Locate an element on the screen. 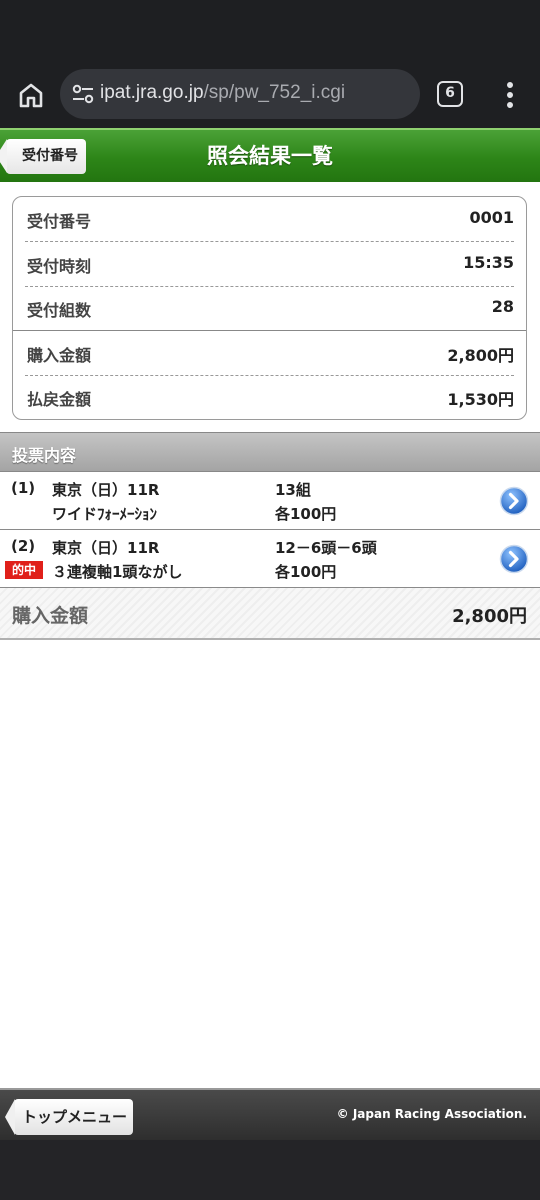  tabs-icon: 6 is located at coordinates (450, 94).